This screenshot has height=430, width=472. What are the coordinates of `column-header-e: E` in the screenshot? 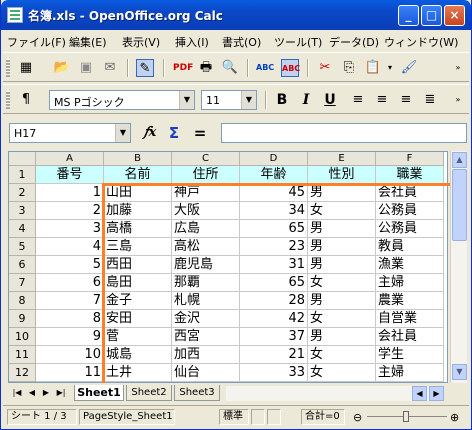 It's located at (342, 159).